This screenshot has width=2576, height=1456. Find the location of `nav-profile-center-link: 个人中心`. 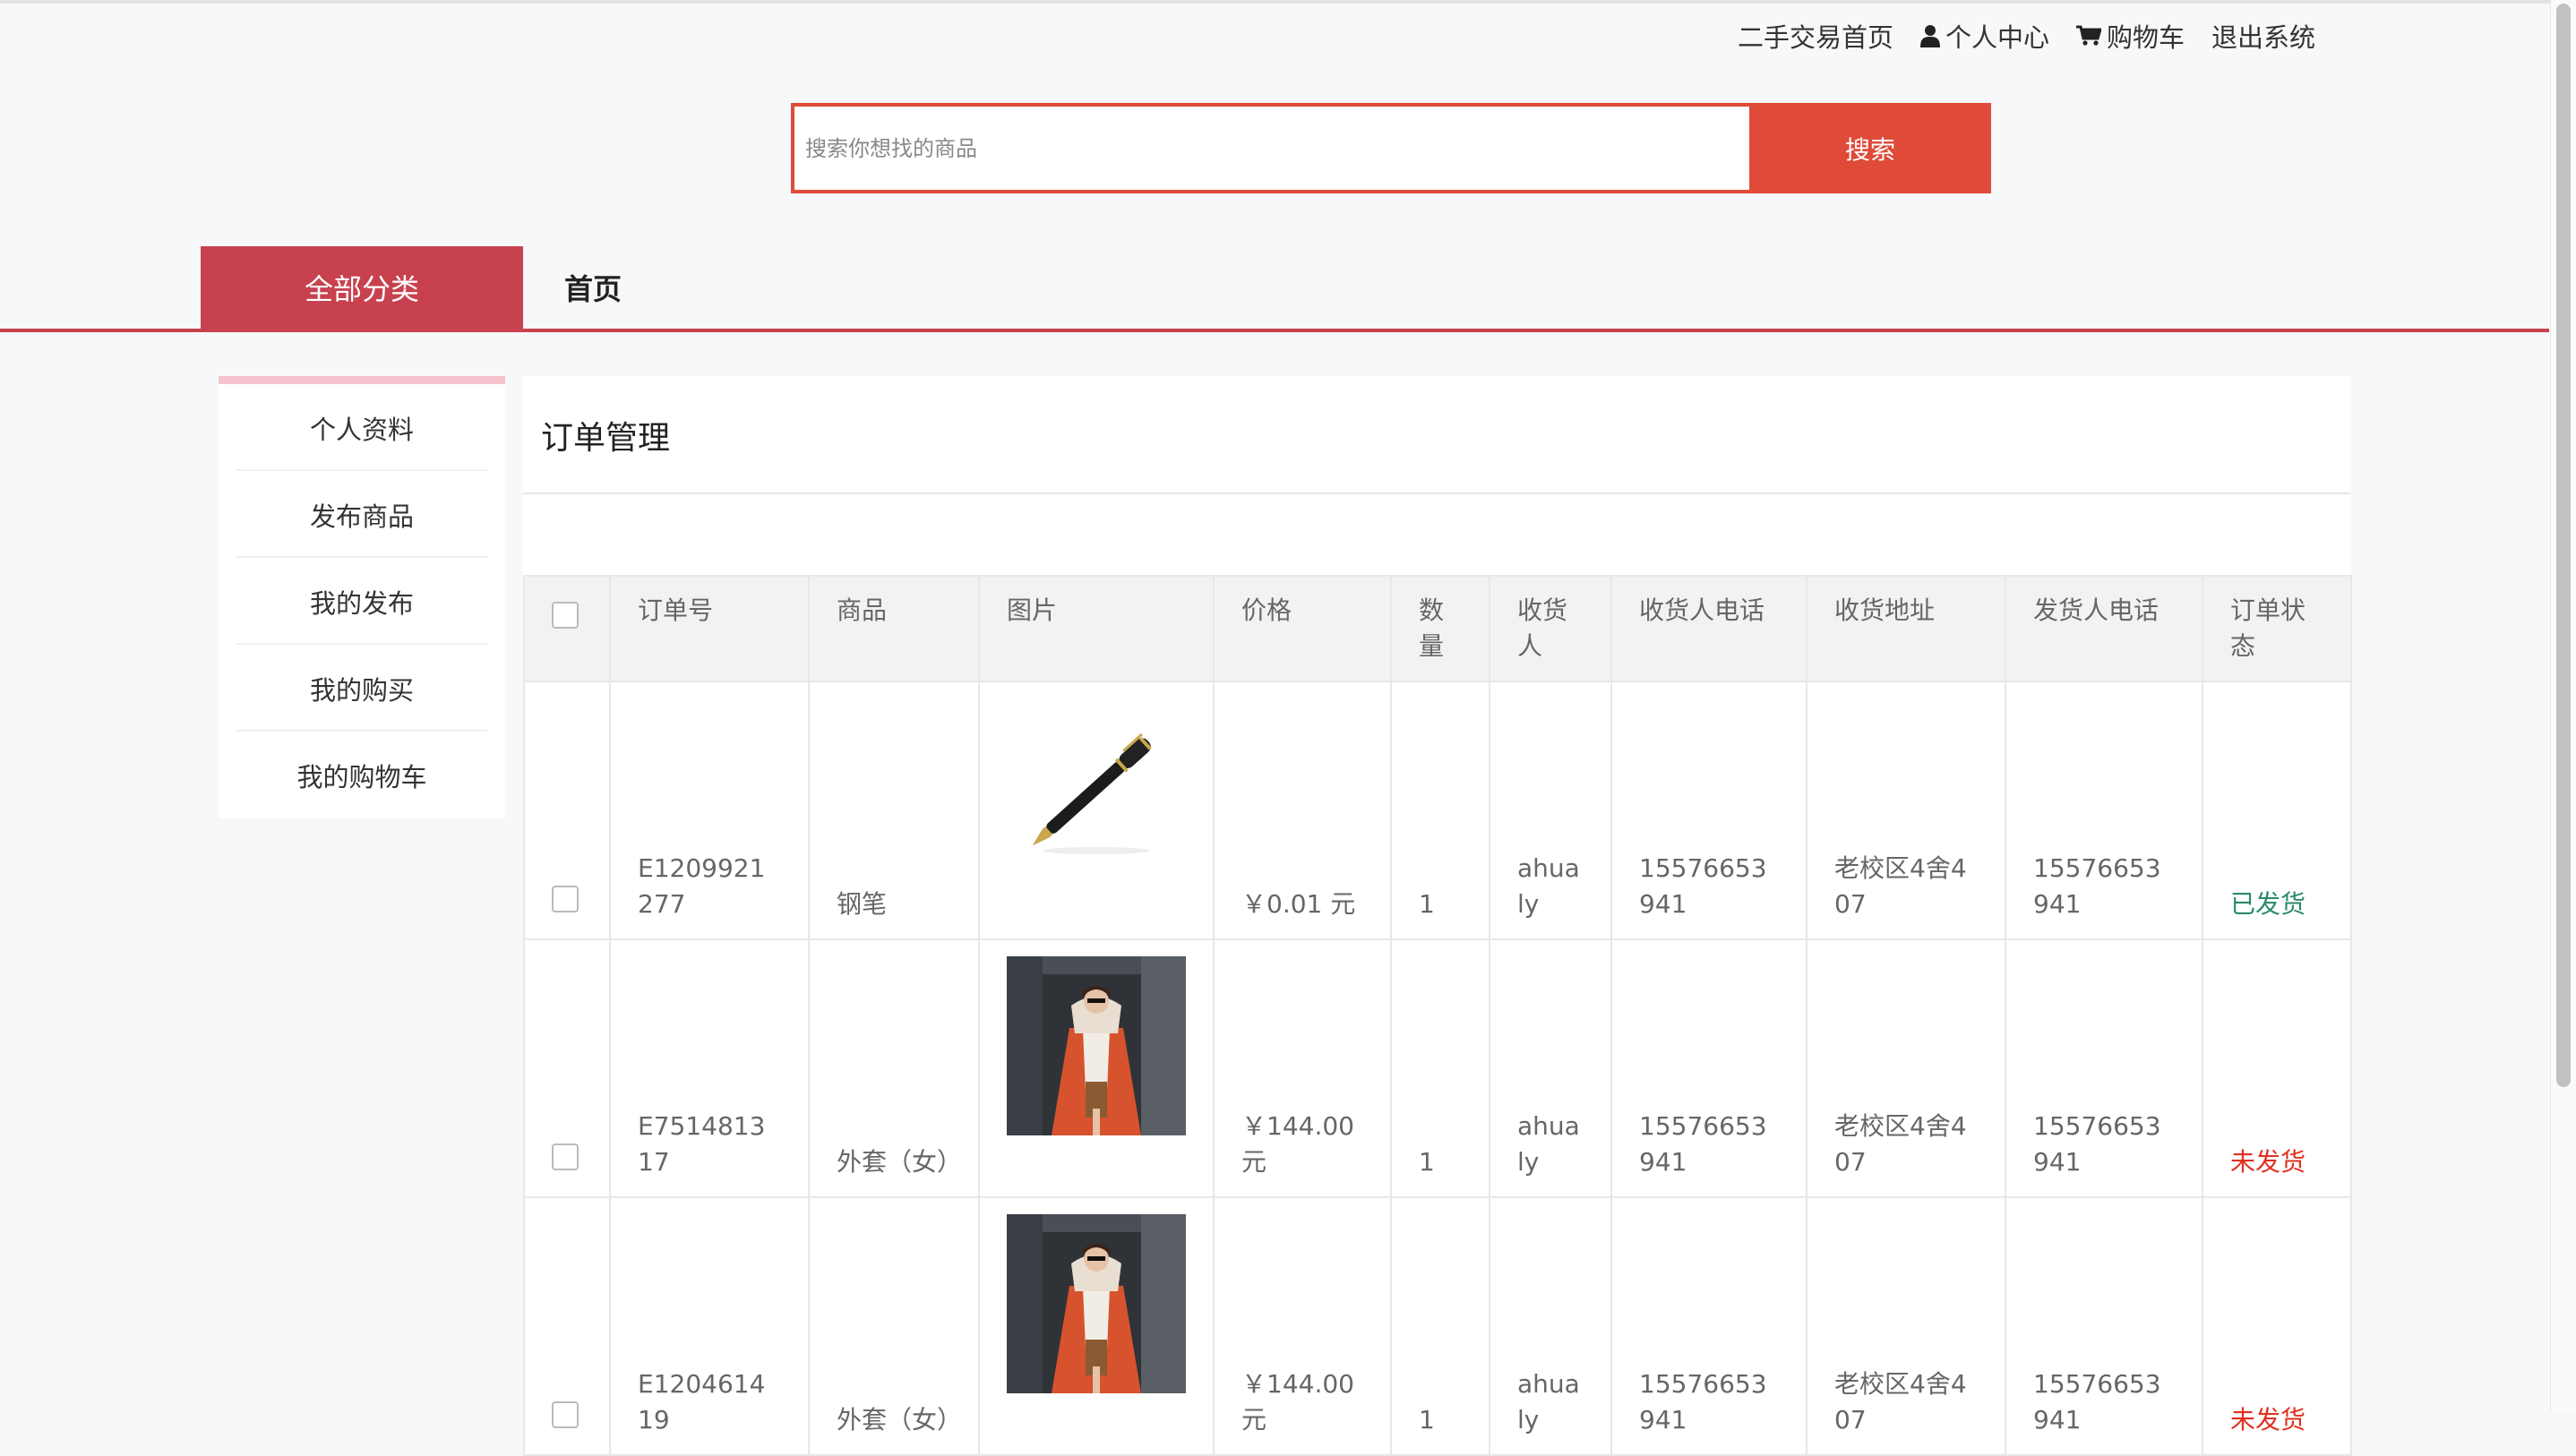

nav-profile-center-link: 个人中心 is located at coordinates (1984, 36).